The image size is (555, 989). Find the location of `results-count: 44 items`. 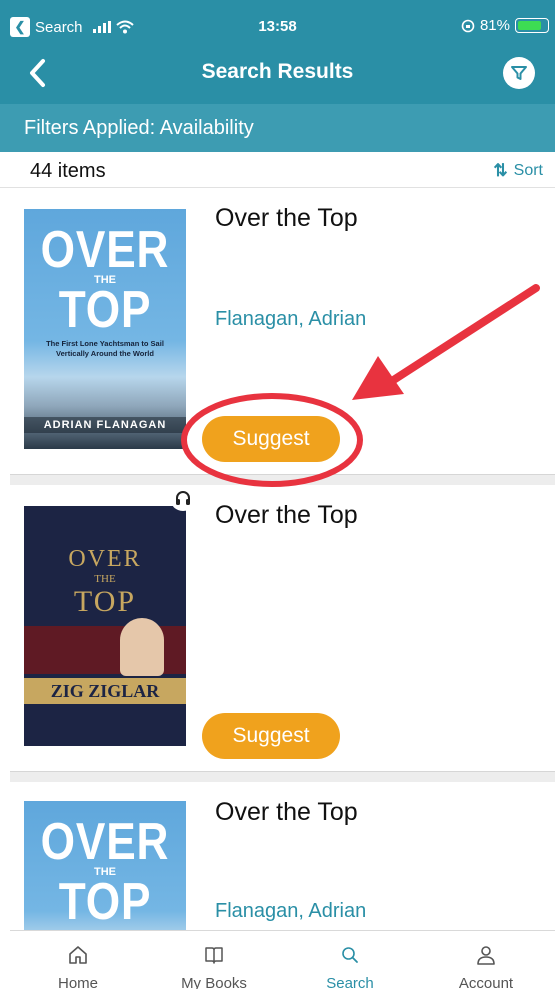

results-count: 44 items is located at coordinates (68, 171).